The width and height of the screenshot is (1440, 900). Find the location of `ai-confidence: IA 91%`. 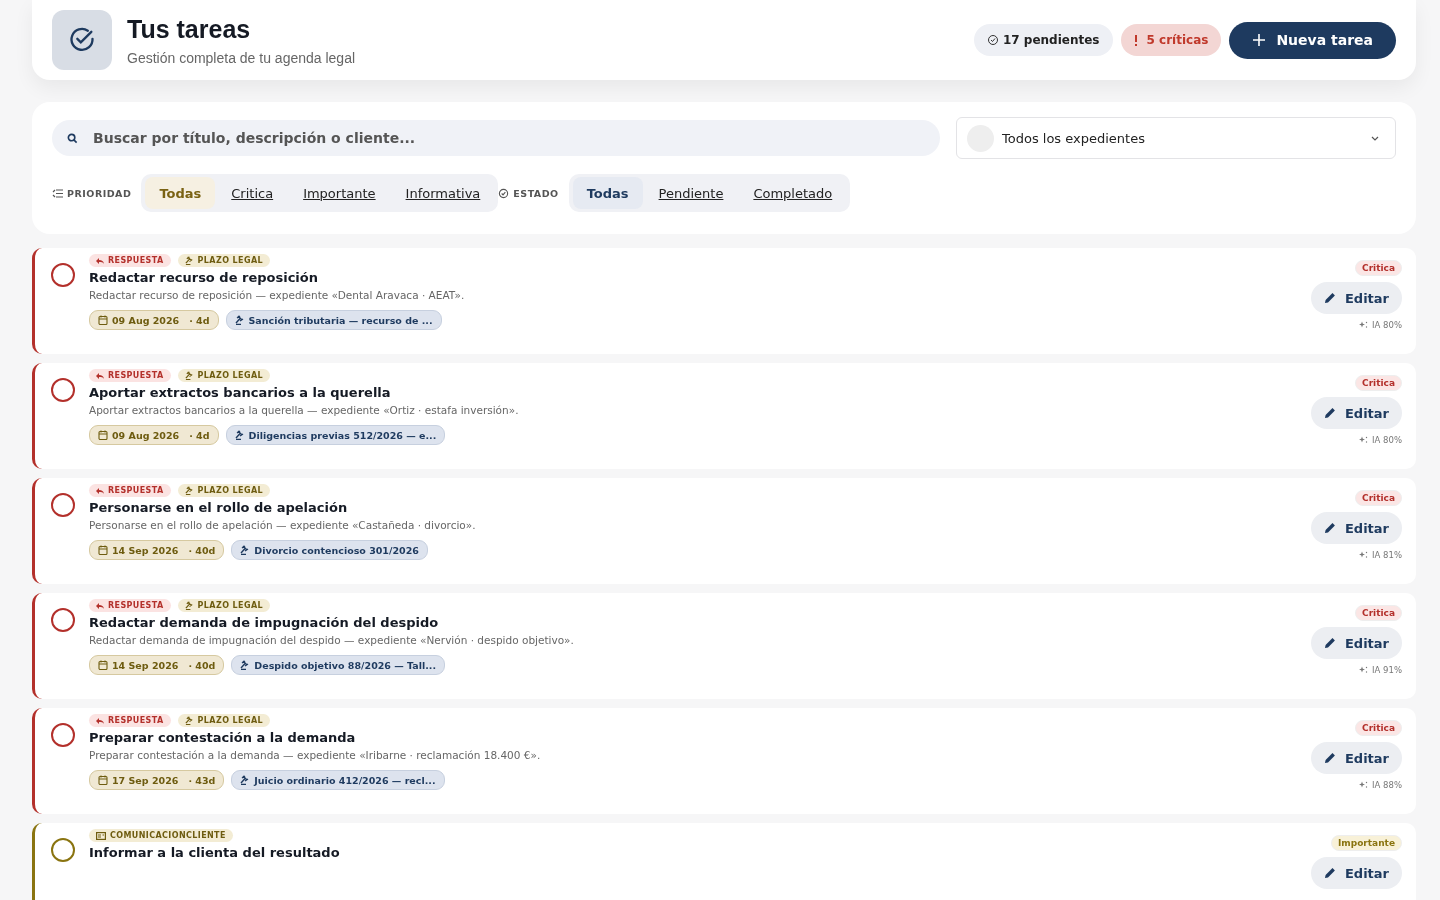

ai-confidence: IA 91% is located at coordinates (1380, 670).